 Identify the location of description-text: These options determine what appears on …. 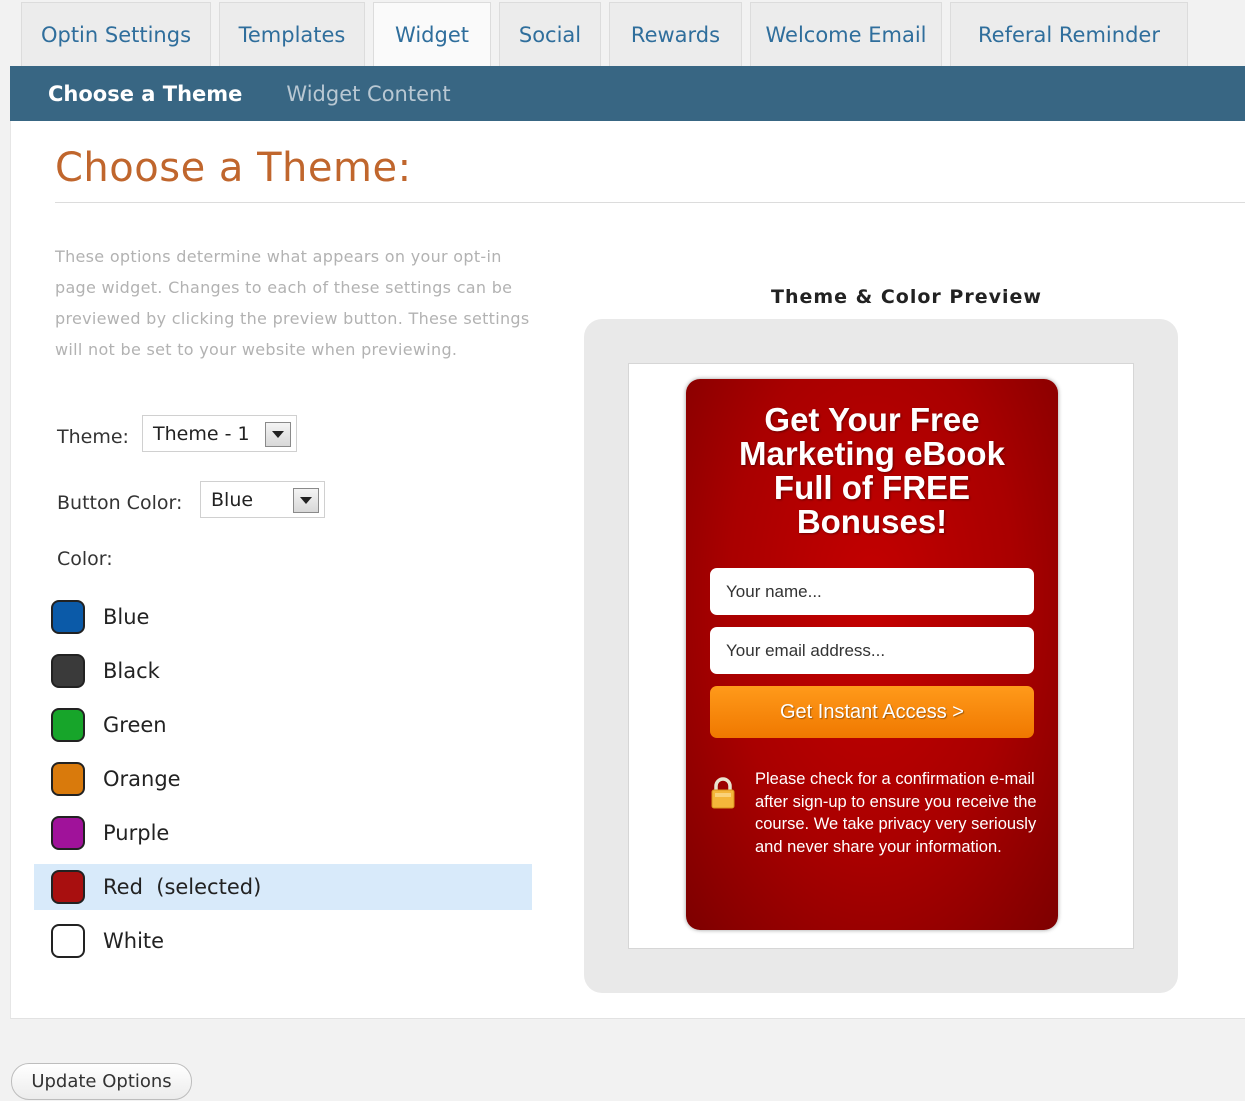
(292, 303).